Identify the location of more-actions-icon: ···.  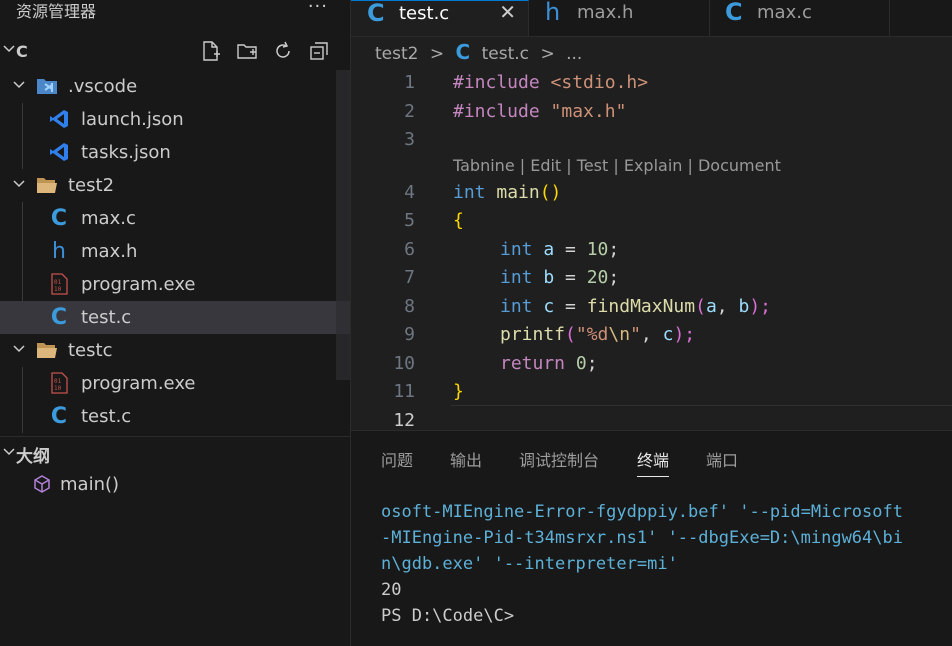
(318, 8).